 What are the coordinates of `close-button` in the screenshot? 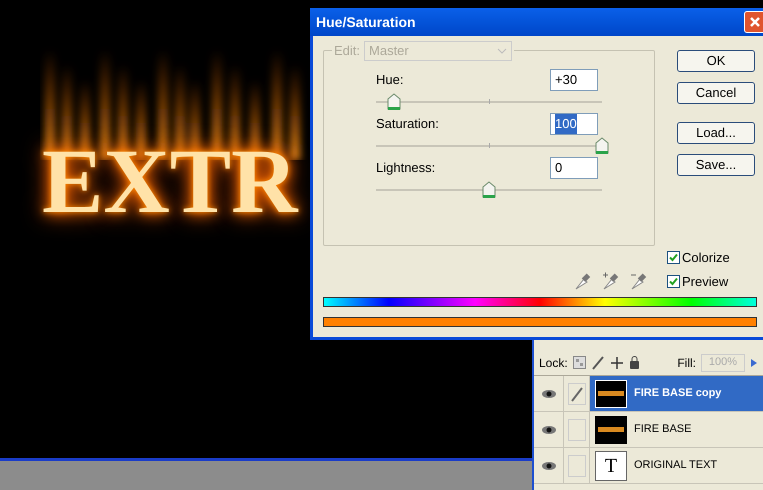 It's located at (753, 22).